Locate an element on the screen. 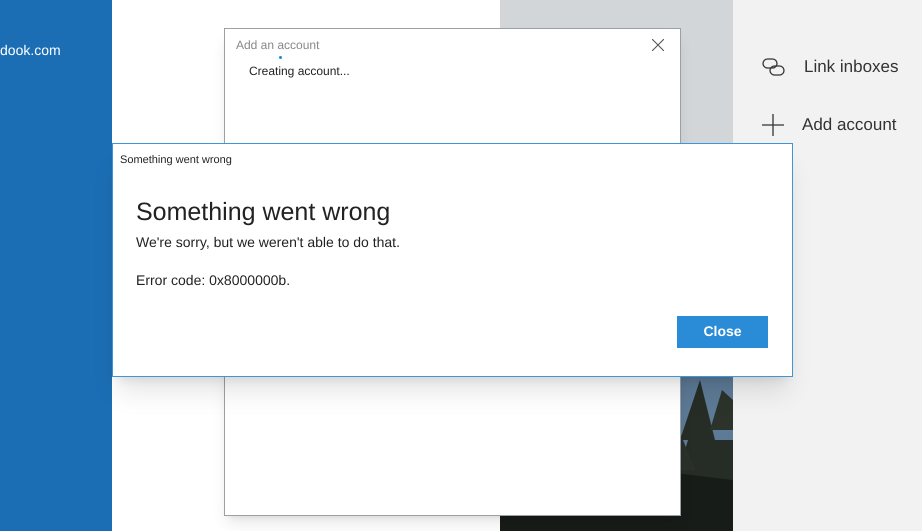  dialog-heading: Something went wrong is located at coordinates (263, 211).